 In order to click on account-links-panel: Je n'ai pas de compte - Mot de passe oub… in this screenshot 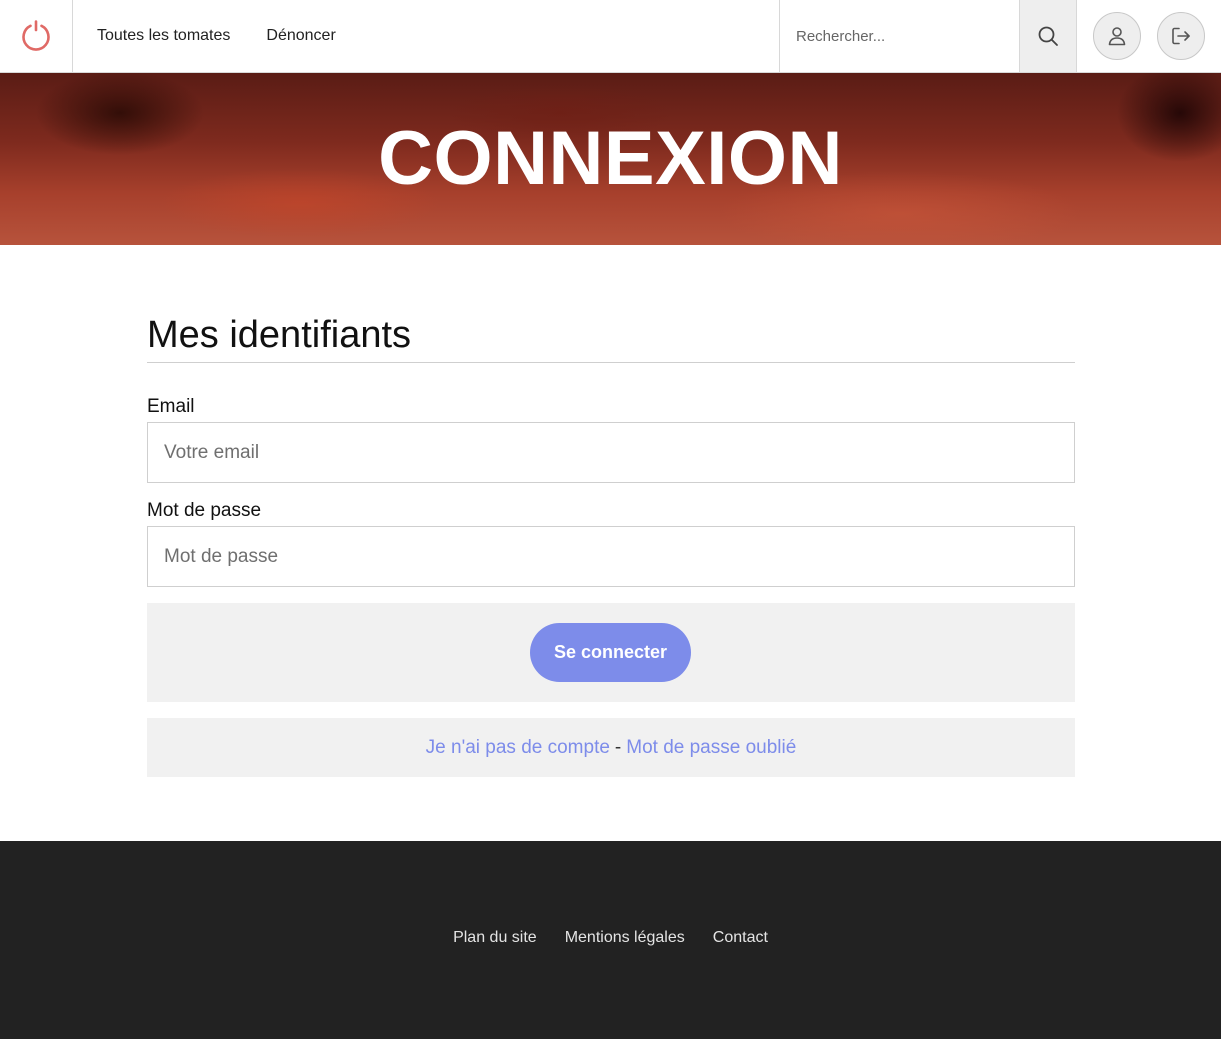, I will do `click(611, 747)`.